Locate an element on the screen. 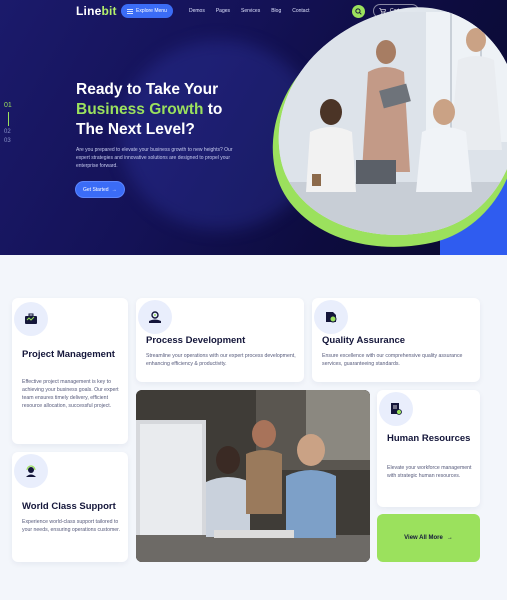  document-person-icon is located at coordinates (396, 409).